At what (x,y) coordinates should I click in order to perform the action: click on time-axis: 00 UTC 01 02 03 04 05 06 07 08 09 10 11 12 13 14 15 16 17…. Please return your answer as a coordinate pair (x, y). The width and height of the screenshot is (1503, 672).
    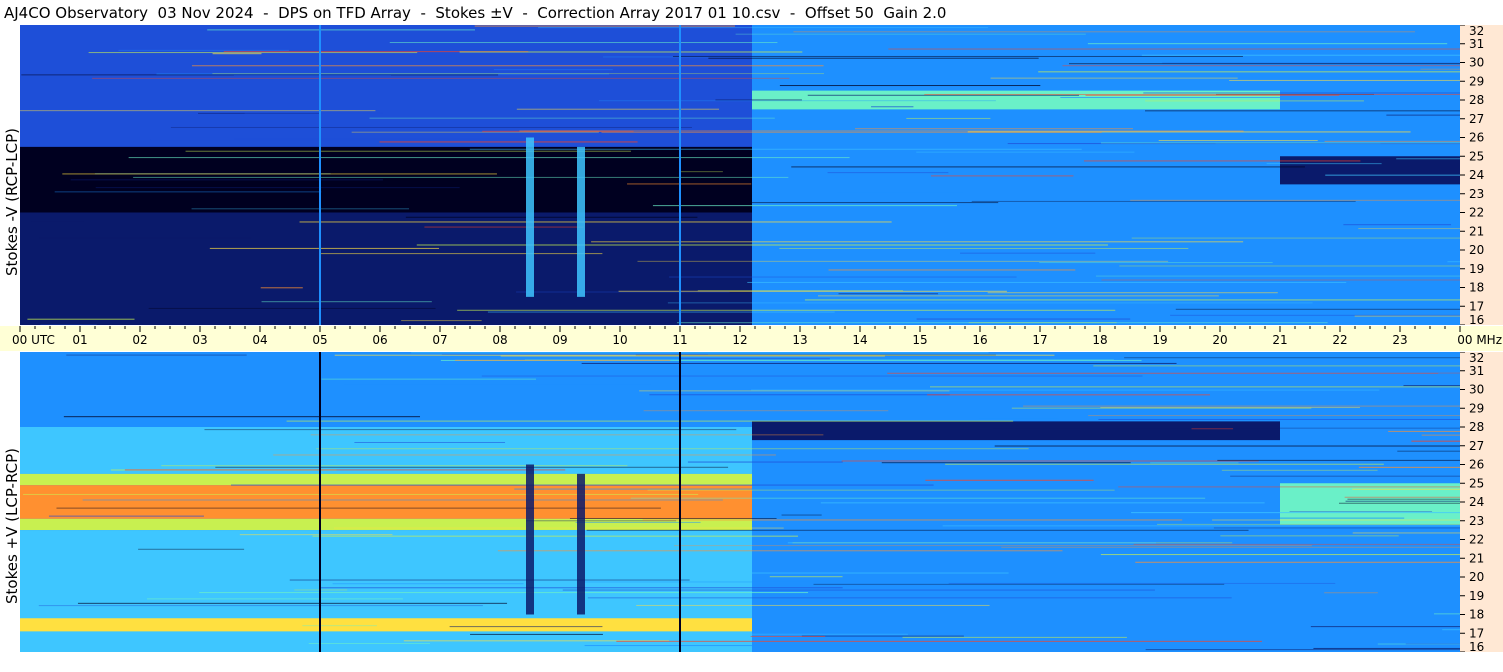
    Looking at the image, I should click on (751, 338).